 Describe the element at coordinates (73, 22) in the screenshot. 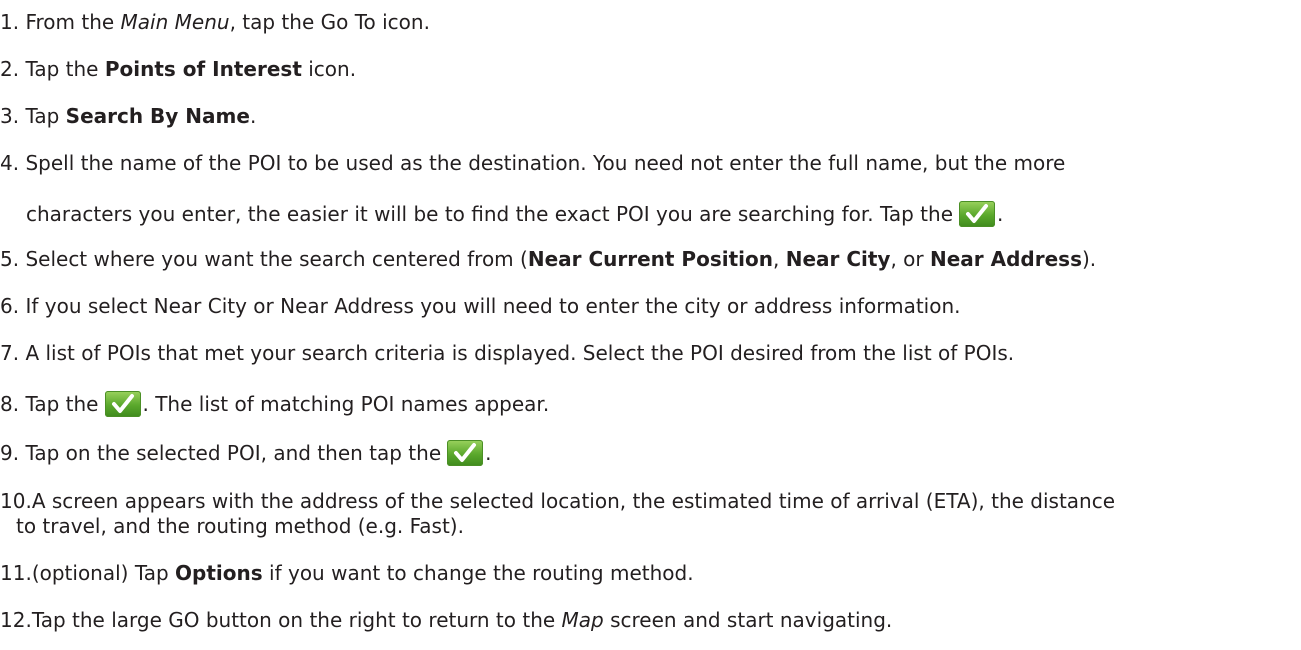

I see `step-text: From the` at that location.